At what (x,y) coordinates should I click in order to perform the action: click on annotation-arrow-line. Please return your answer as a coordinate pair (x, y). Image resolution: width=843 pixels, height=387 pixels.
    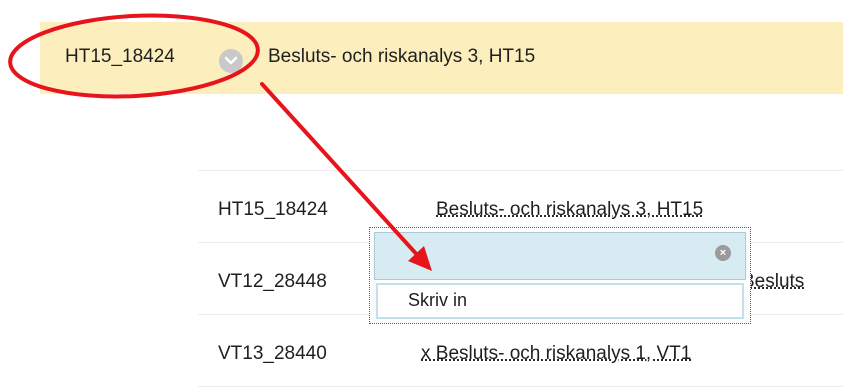
    Looking at the image, I should click on (341, 171).